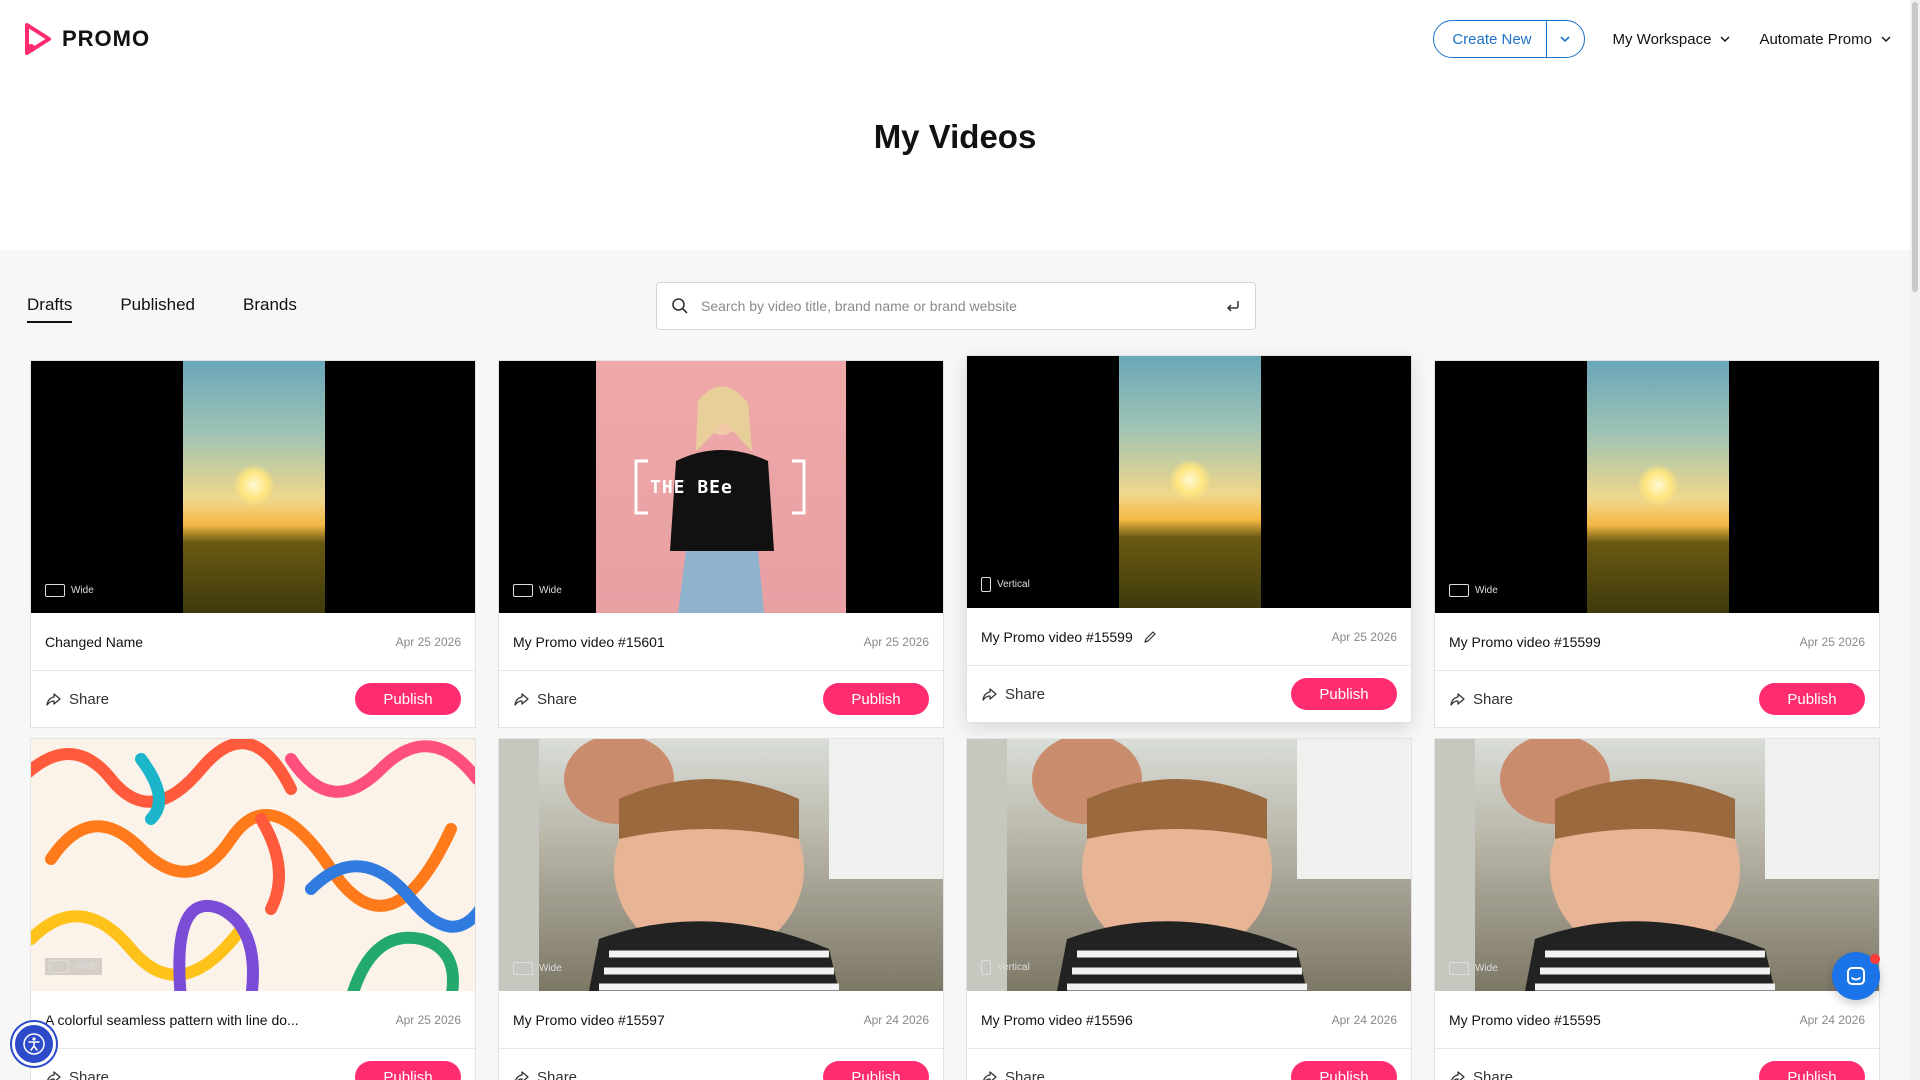 The width and height of the screenshot is (1920, 1080). Describe the element at coordinates (157, 309) in the screenshot. I see `tab-published: Published` at that location.